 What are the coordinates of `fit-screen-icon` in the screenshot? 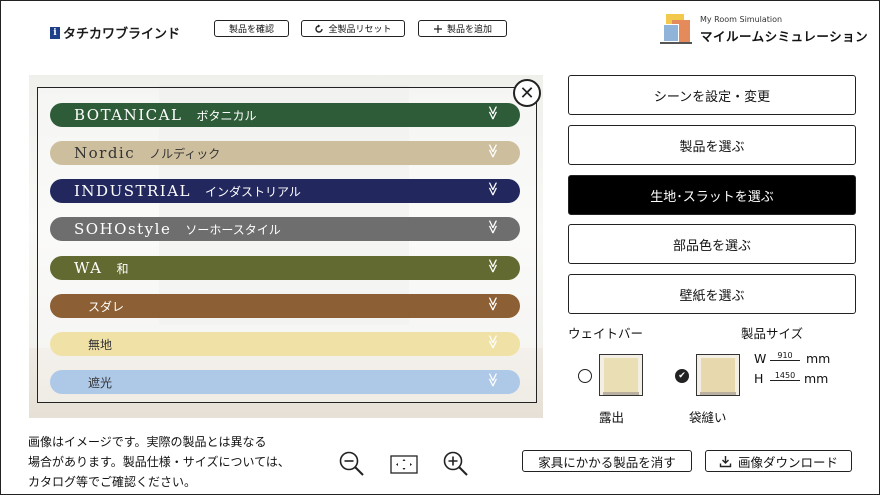 It's located at (404, 464).